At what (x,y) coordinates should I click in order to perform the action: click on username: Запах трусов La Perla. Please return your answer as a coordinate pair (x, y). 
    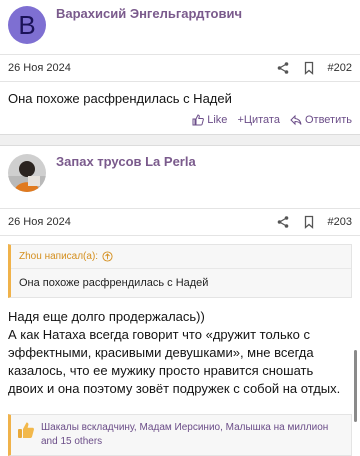
    Looking at the image, I should click on (126, 161).